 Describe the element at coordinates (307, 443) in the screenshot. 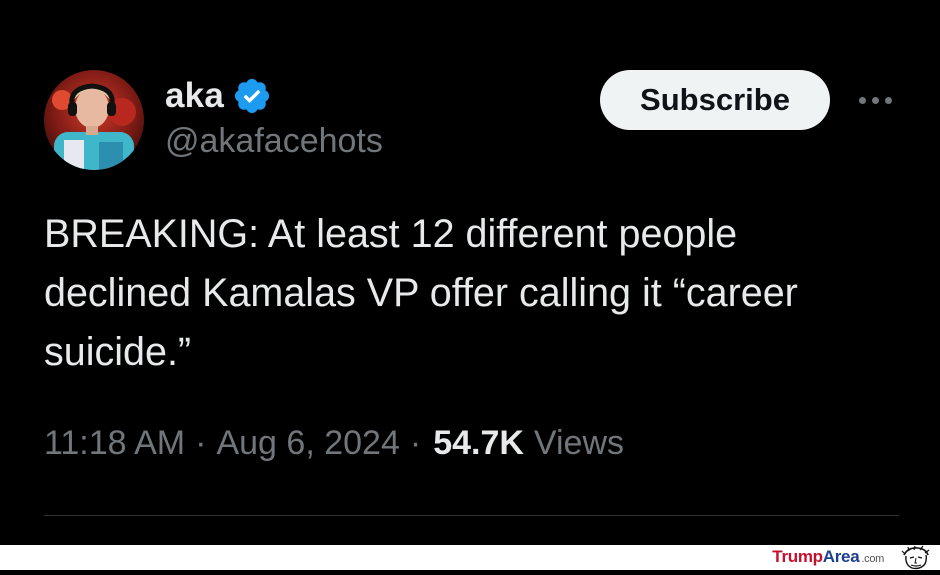

I see `tweet-date: Aug 6, 2024` at that location.